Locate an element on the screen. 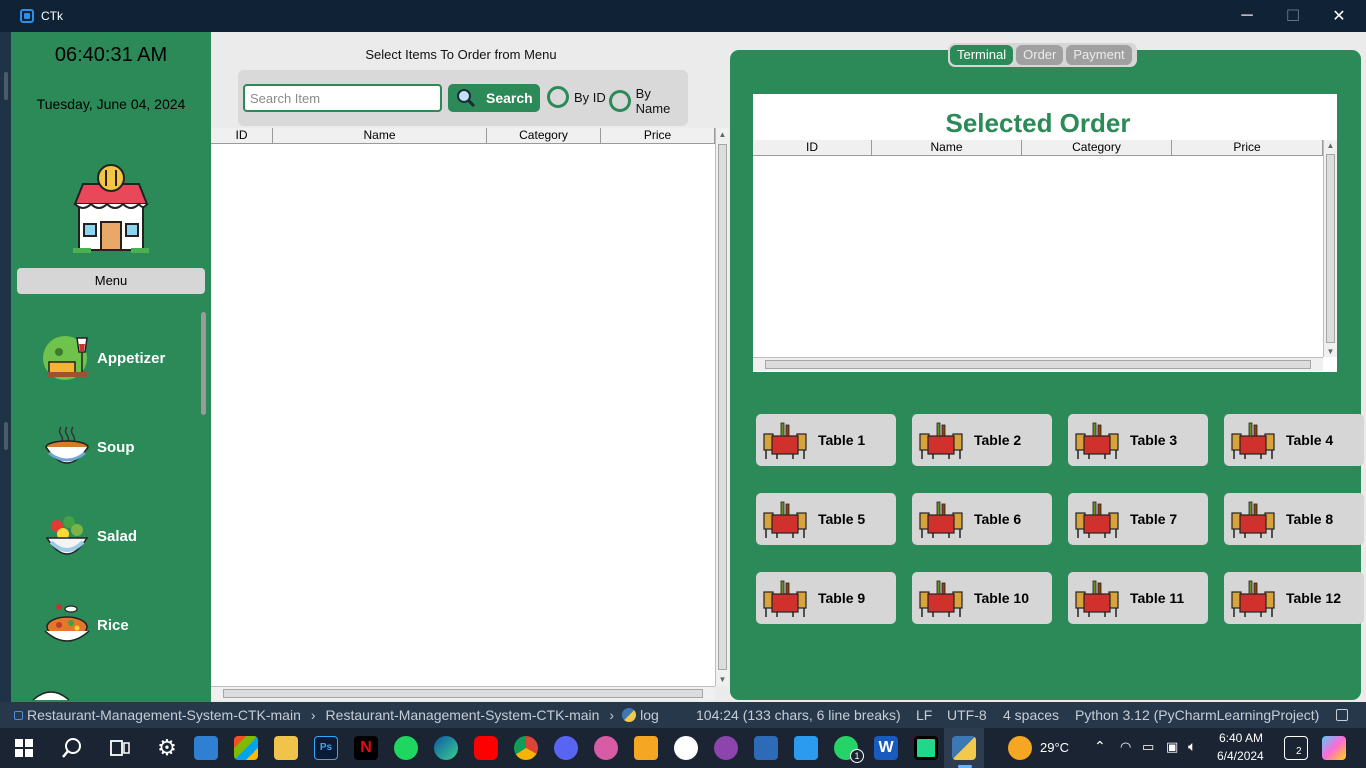 The image size is (1366, 768). file-encoding: UTF-8 is located at coordinates (967, 715).